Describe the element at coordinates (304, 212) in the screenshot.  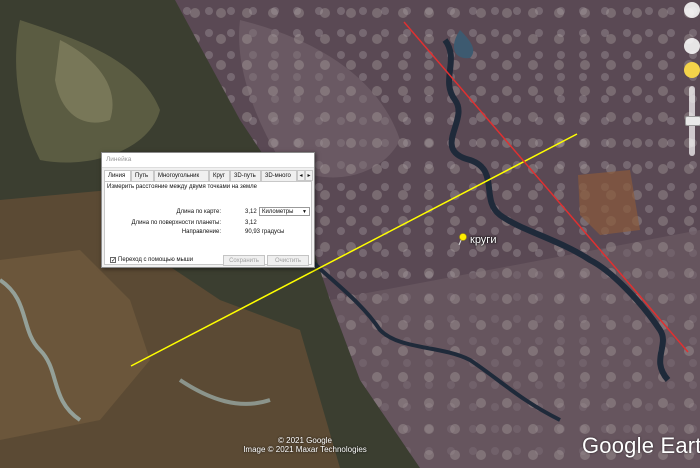
I see `chevron-down-icon: ▼` at that location.